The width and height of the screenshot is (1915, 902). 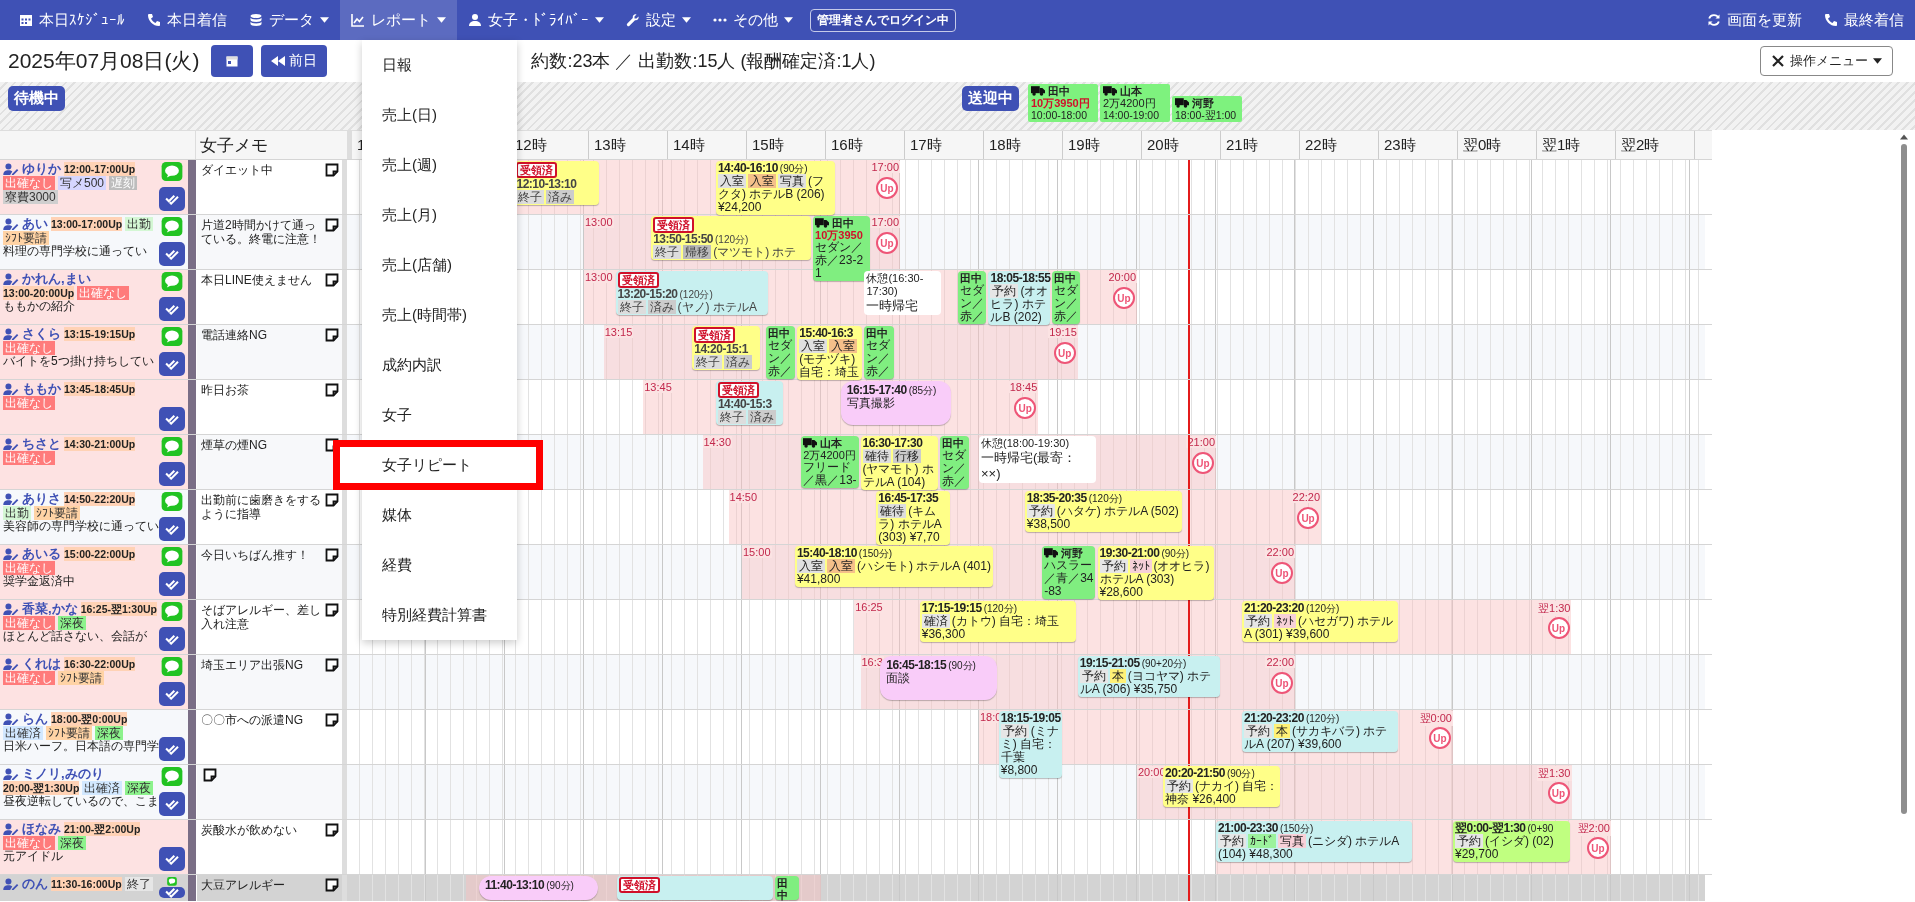 I want to click on booking-card: 19:30-21:00 (90分) 予約 ﾈｯﾄ (オオヒラ) ホテルA (303) ¥28,600, so click(x=1155, y=573).